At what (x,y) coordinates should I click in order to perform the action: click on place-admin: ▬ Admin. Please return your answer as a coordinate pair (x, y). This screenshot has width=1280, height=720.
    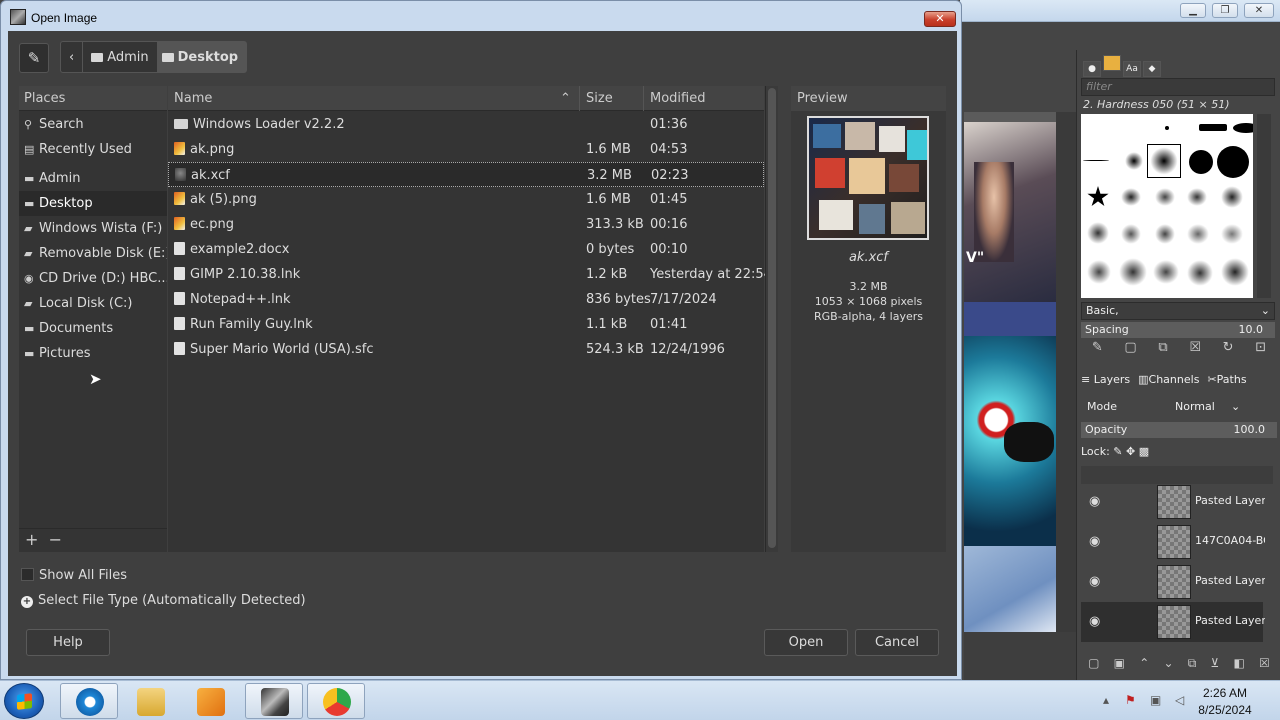
    Looking at the image, I should click on (93, 178).